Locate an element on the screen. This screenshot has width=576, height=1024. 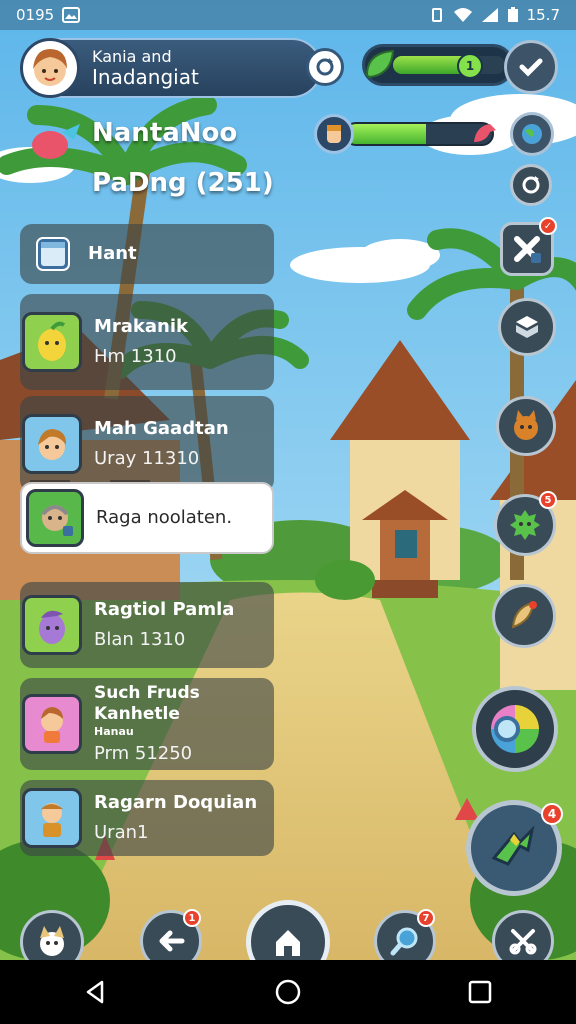
monster-notification-badge: 5 is located at coordinates (548, 500).